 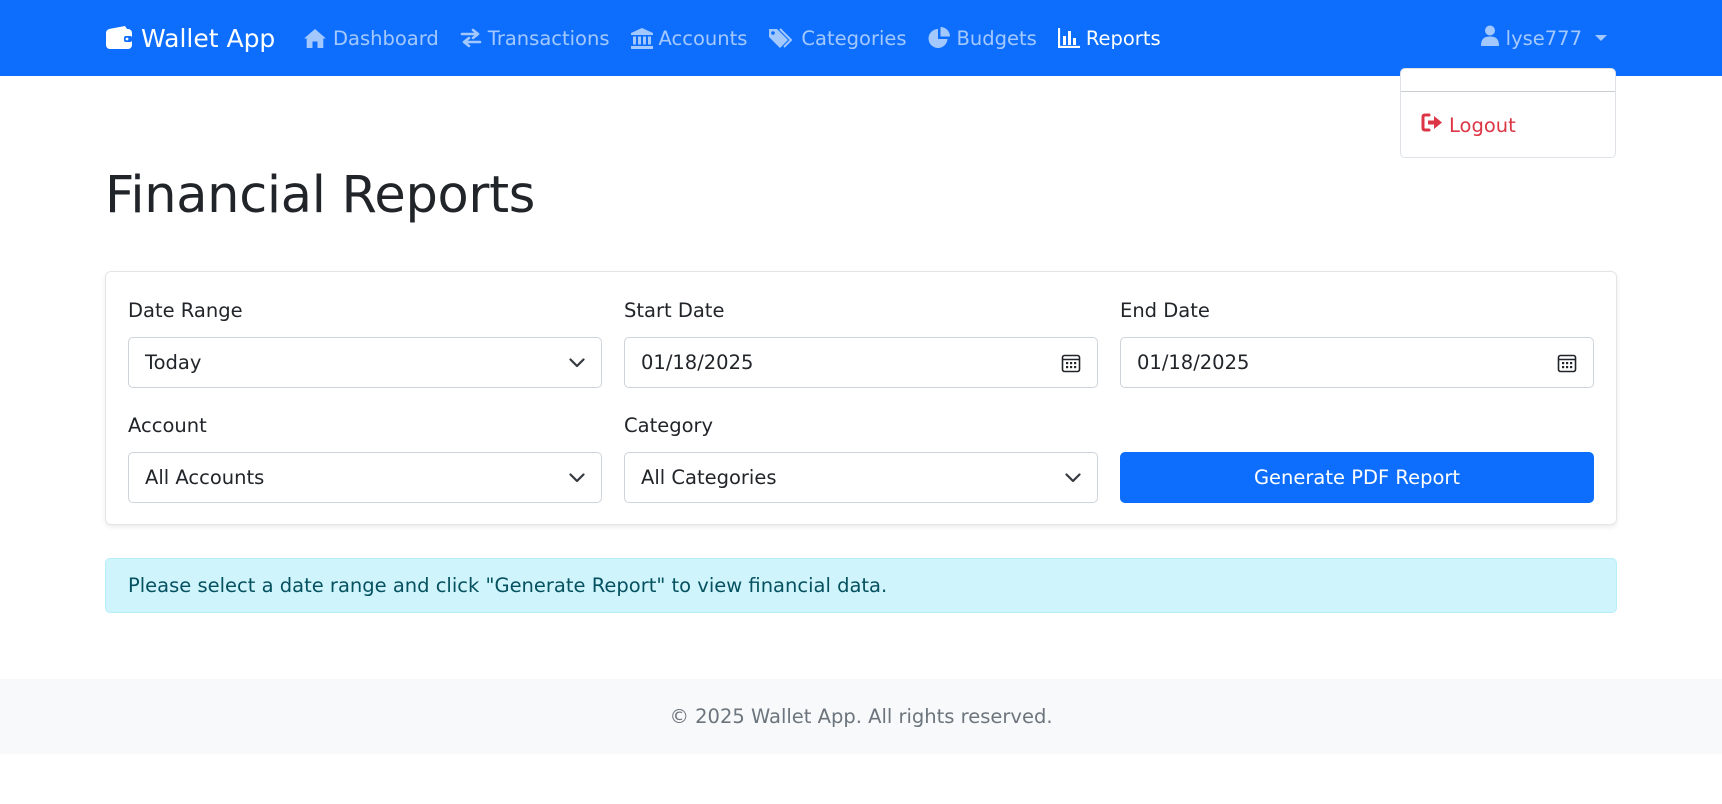 I want to click on footer-copyright: © 2025 Wallet App. All rights reserved., so click(x=861, y=716).